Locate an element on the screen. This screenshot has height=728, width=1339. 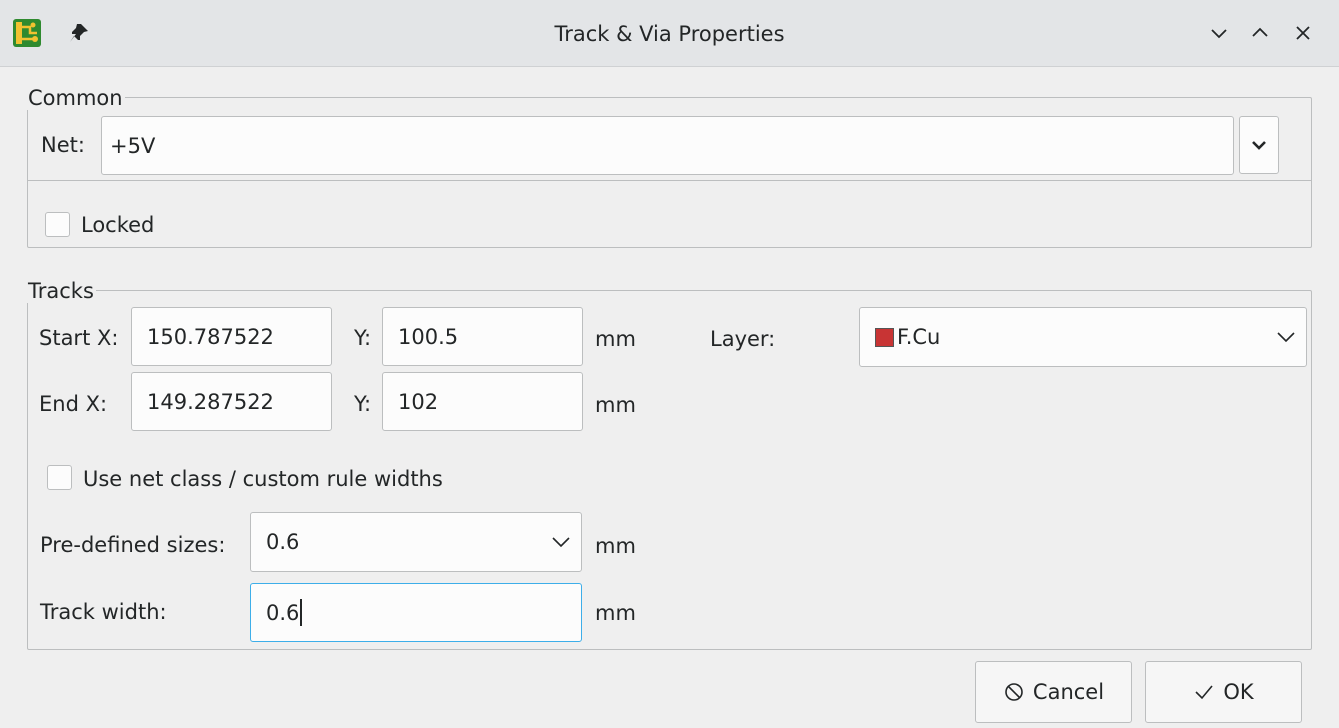
minimize-button is located at coordinates (1219, 33).